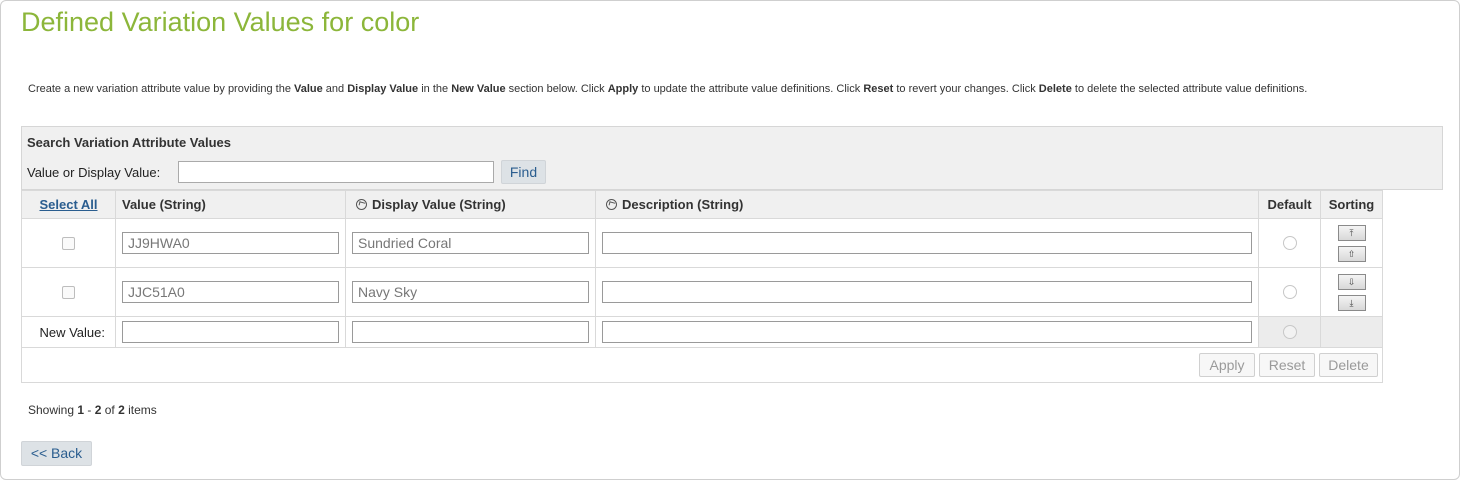 The width and height of the screenshot is (1460, 480). I want to click on new-description-cell, so click(927, 332).